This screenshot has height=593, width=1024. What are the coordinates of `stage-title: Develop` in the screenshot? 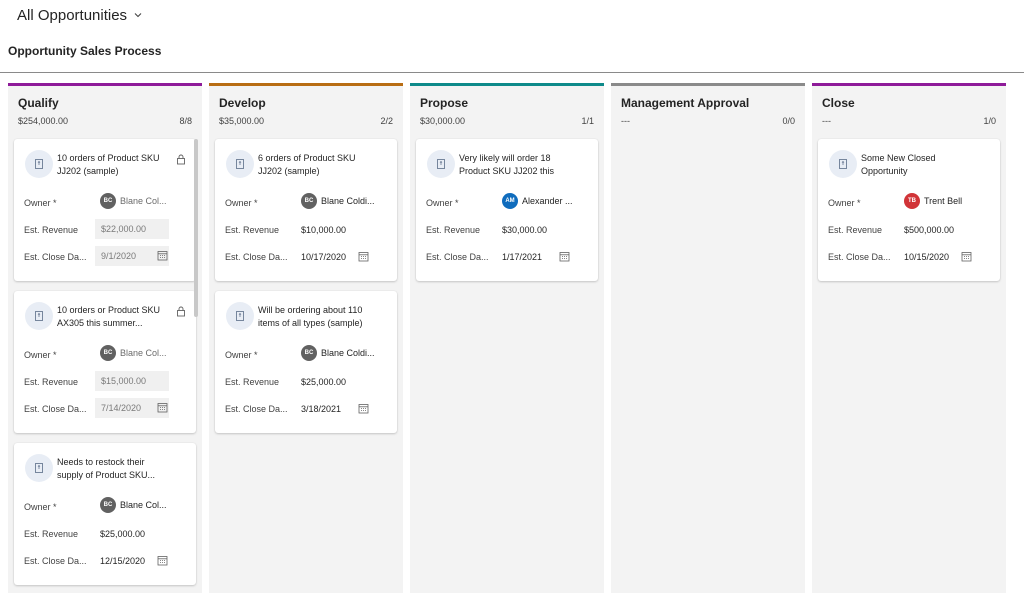 It's located at (242, 103).